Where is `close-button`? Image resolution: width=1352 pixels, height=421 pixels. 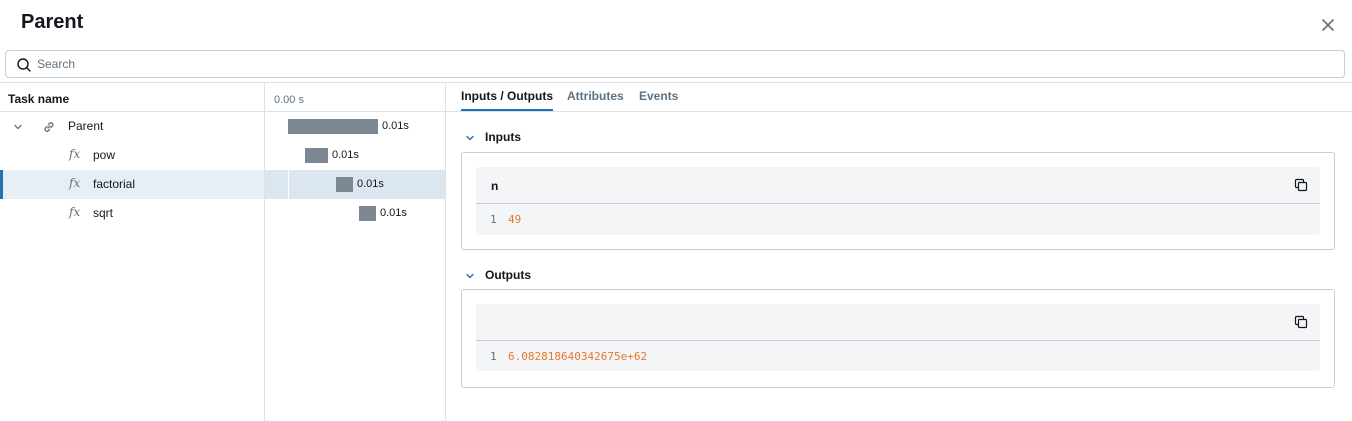 close-button is located at coordinates (1328, 25).